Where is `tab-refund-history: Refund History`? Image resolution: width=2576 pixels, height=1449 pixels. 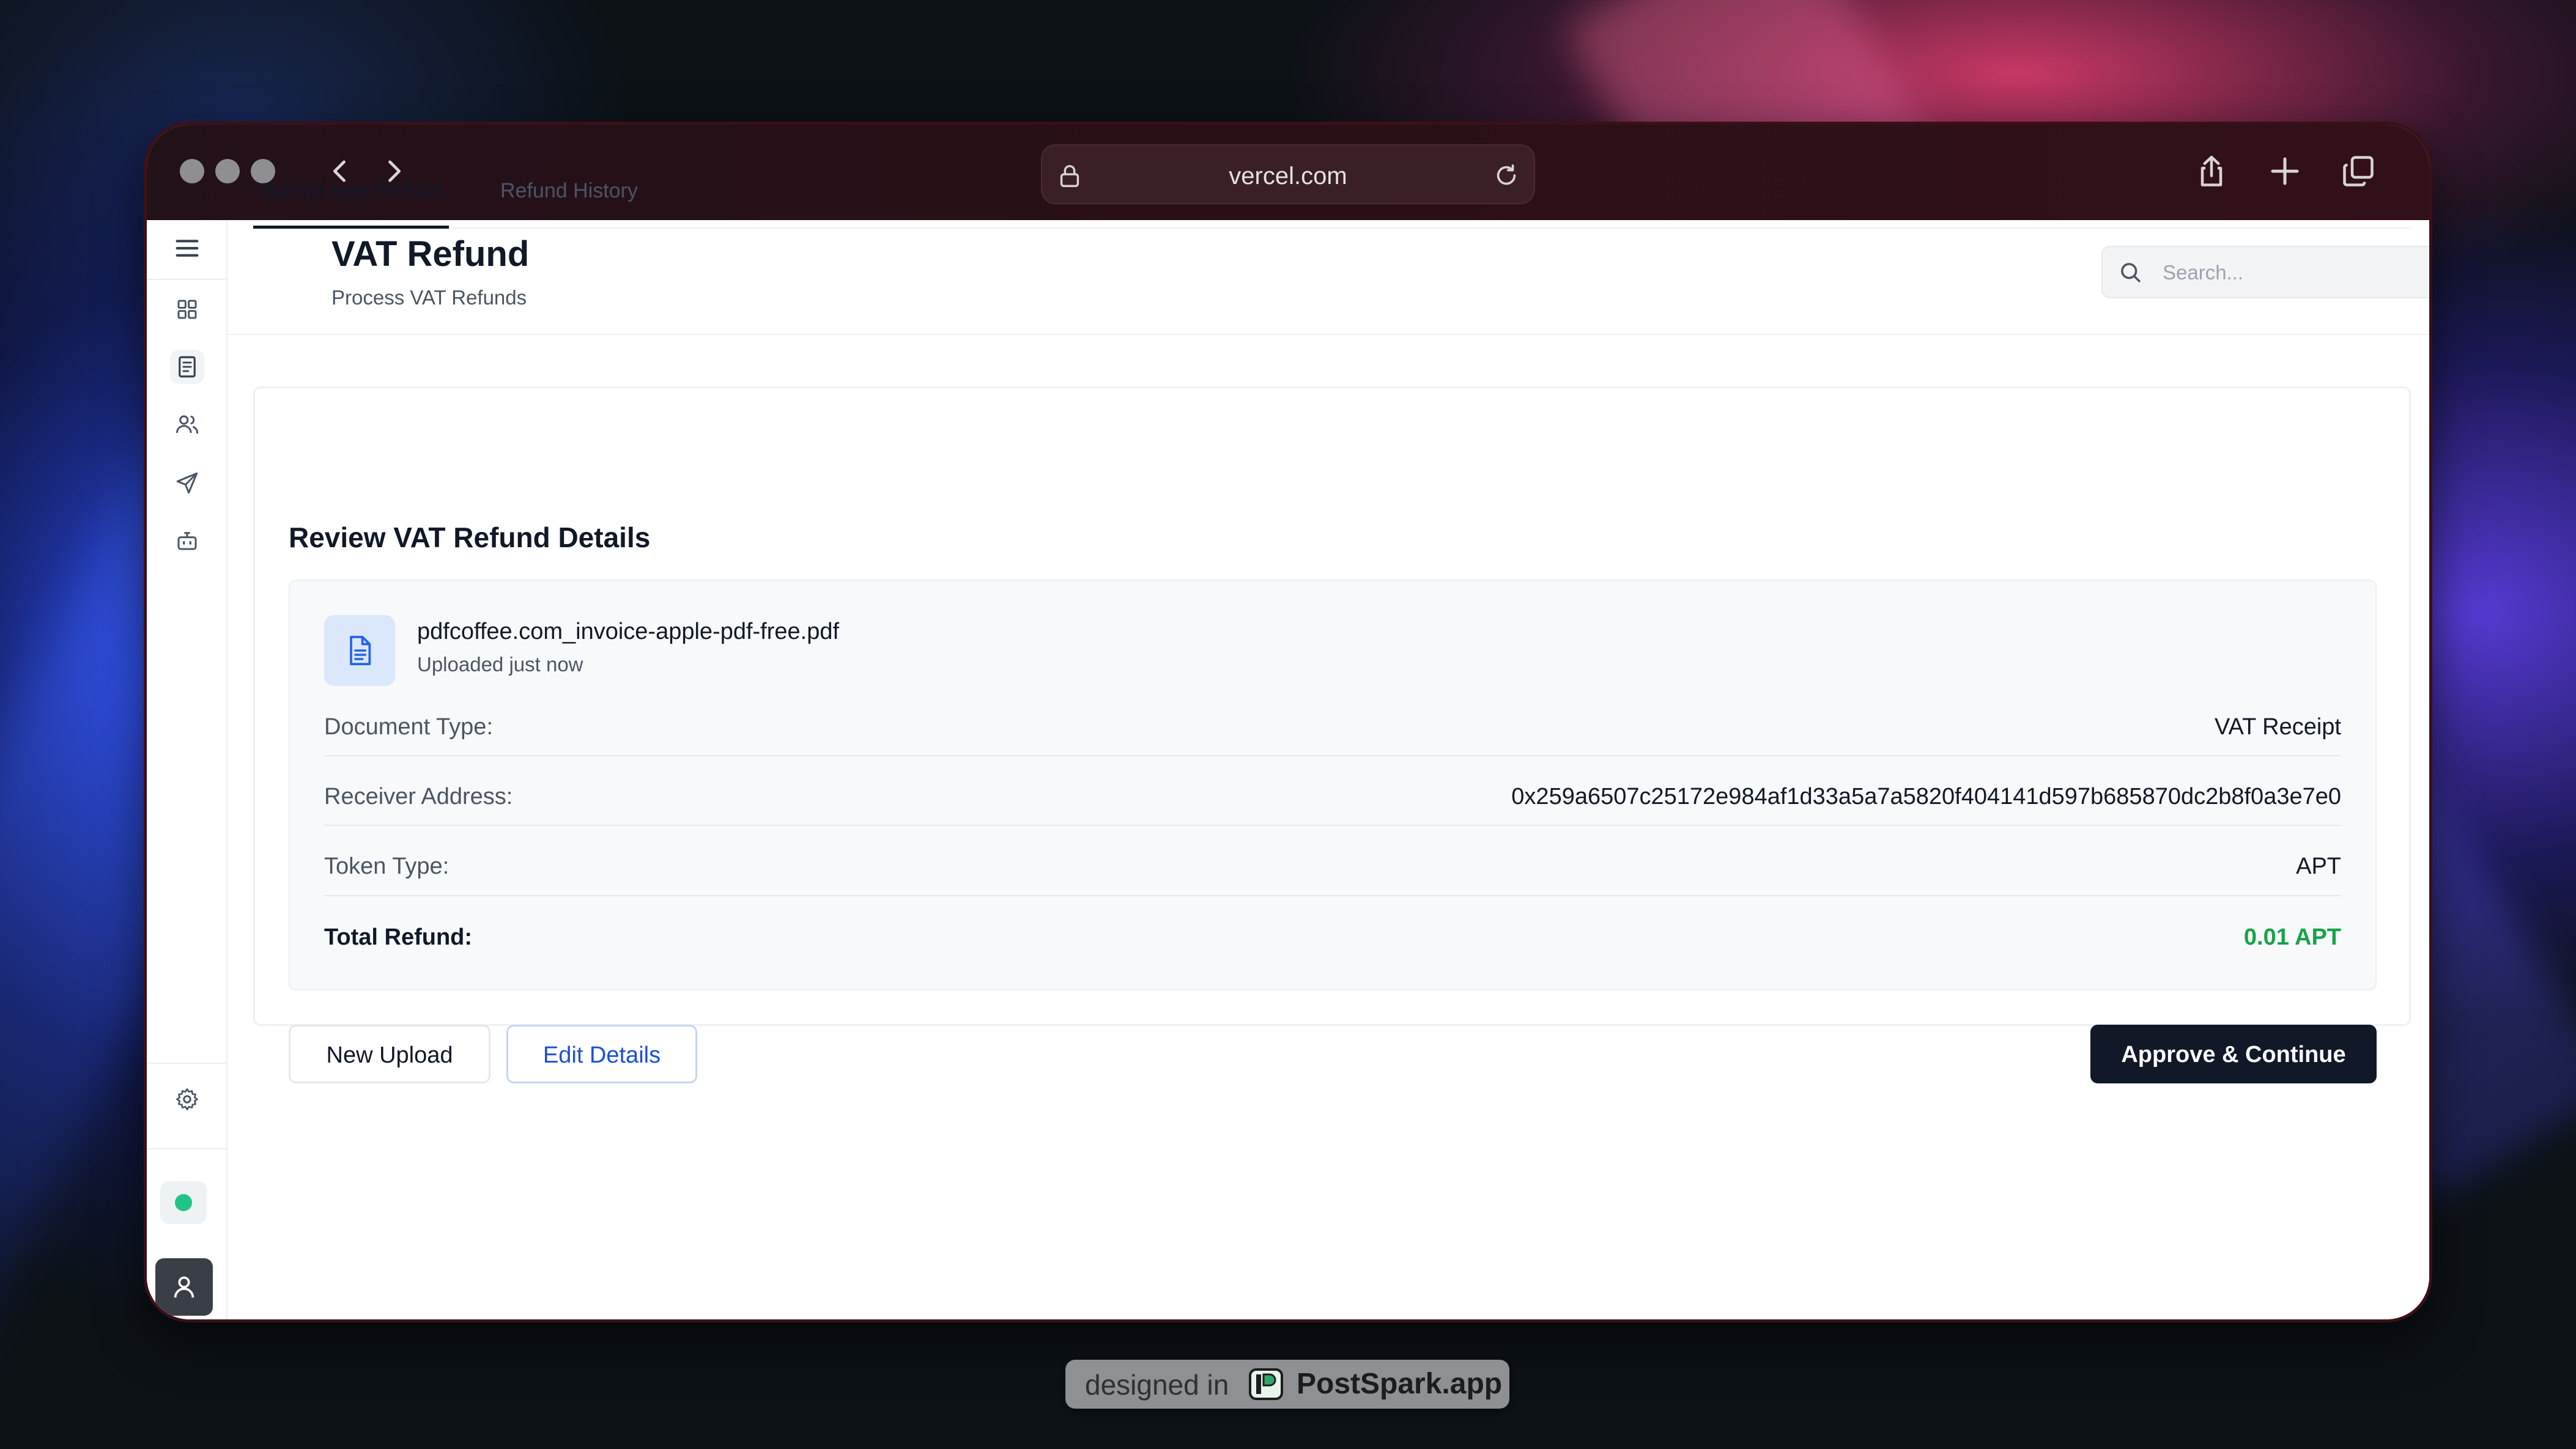 tab-refund-history: Refund History is located at coordinates (576, 193).